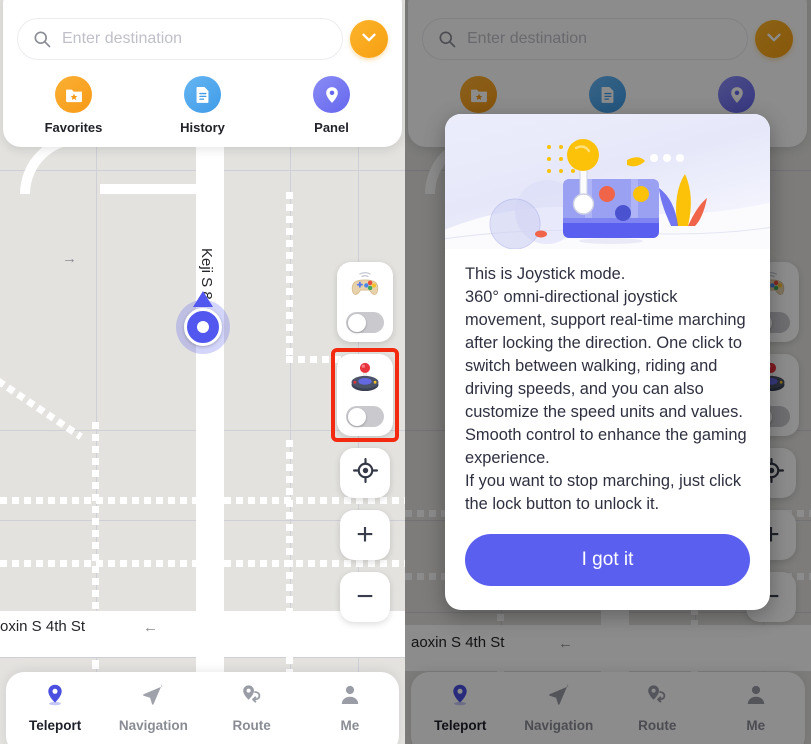 This screenshot has height=744, width=811. I want to click on modal-actions: I got it, so click(607, 563).